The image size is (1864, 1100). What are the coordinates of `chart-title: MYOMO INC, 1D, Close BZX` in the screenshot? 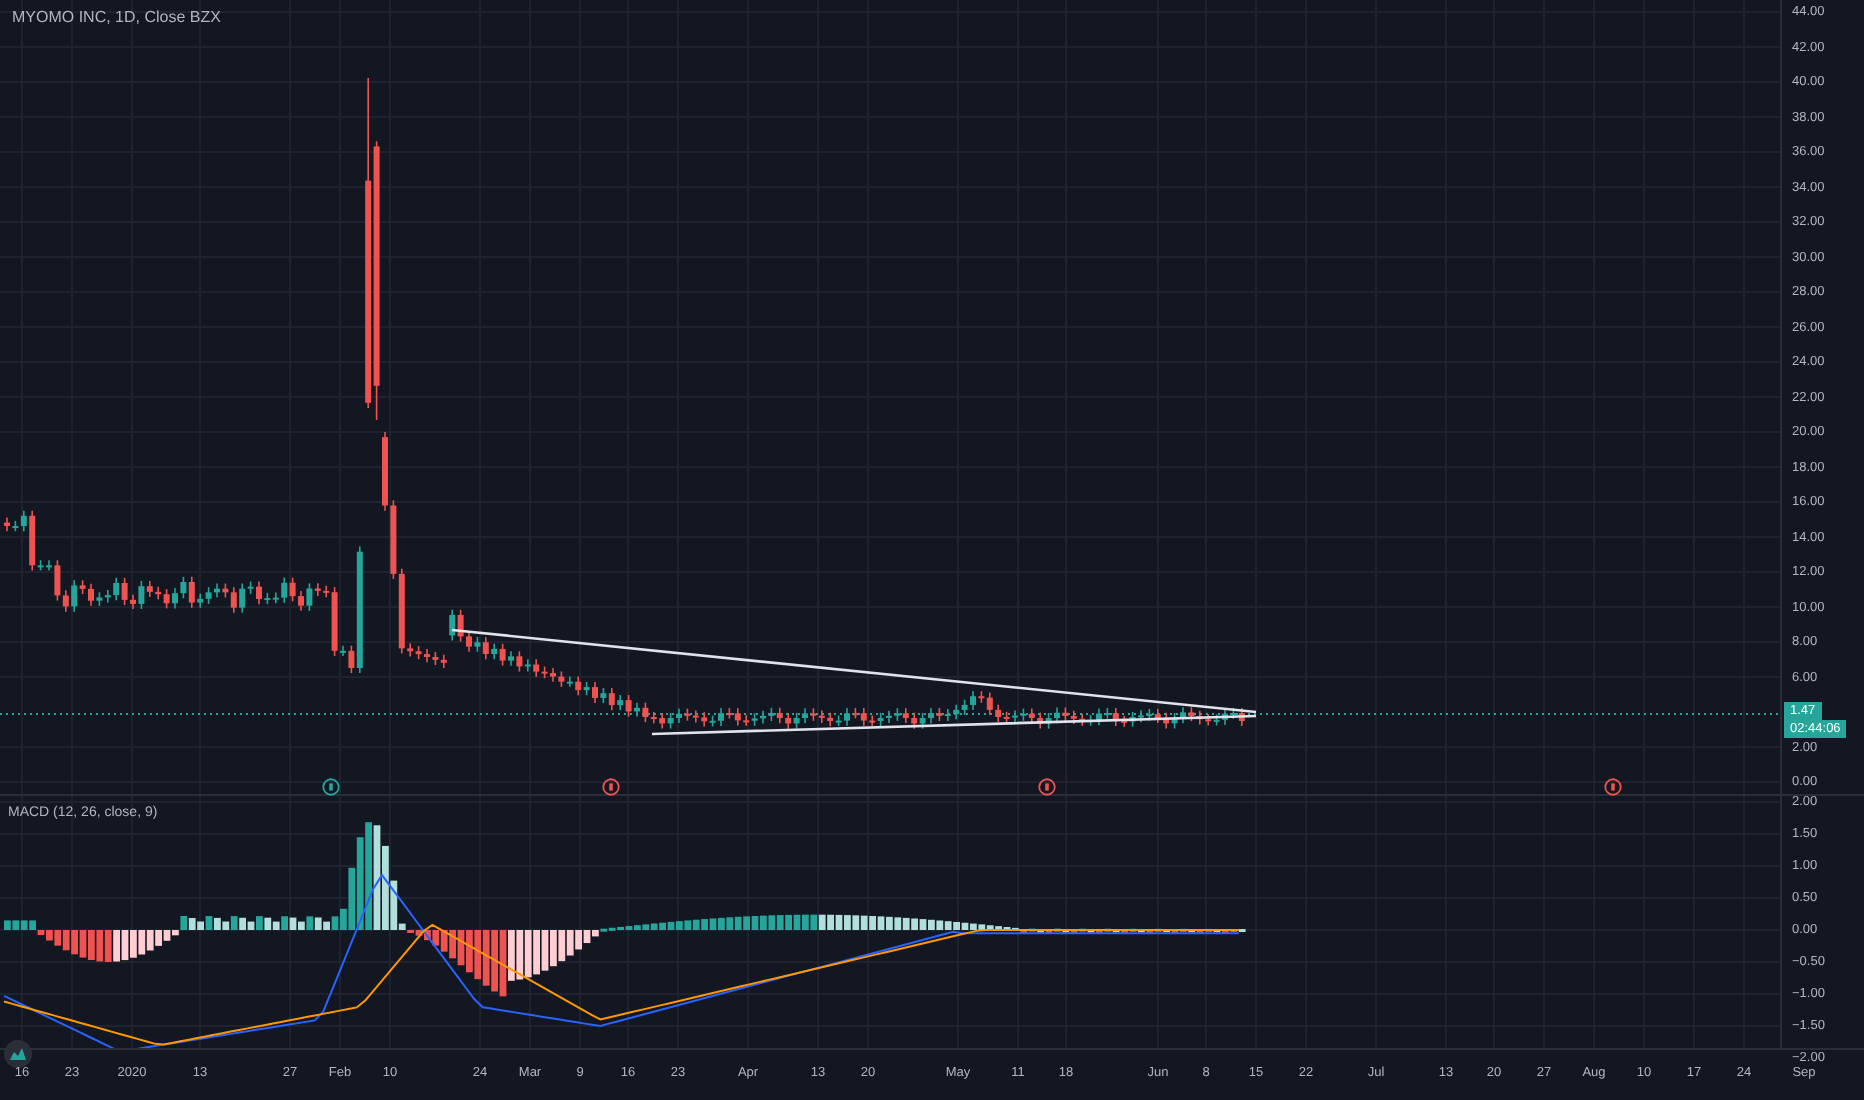 It's located at (116, 17).